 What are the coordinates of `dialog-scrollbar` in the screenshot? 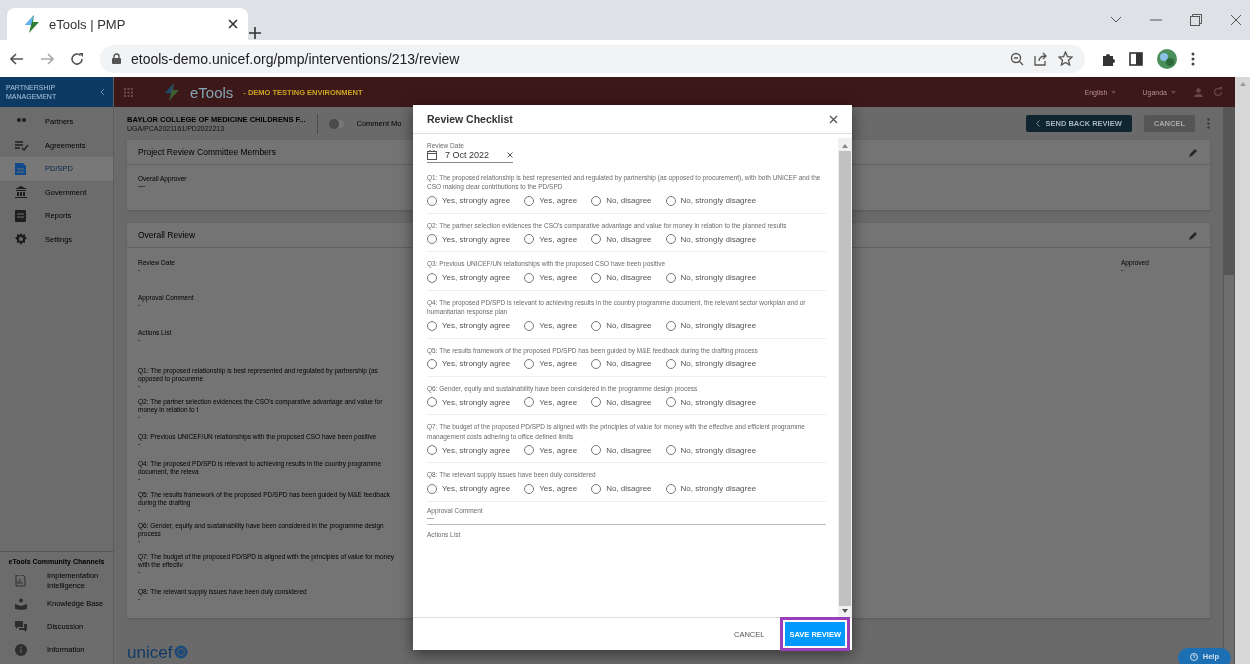 It's located at (845, 377).